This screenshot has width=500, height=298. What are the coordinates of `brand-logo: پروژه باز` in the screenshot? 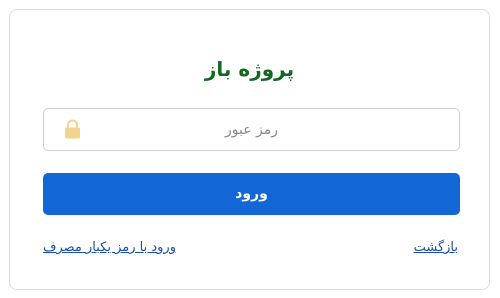 It's located at (249, 69).